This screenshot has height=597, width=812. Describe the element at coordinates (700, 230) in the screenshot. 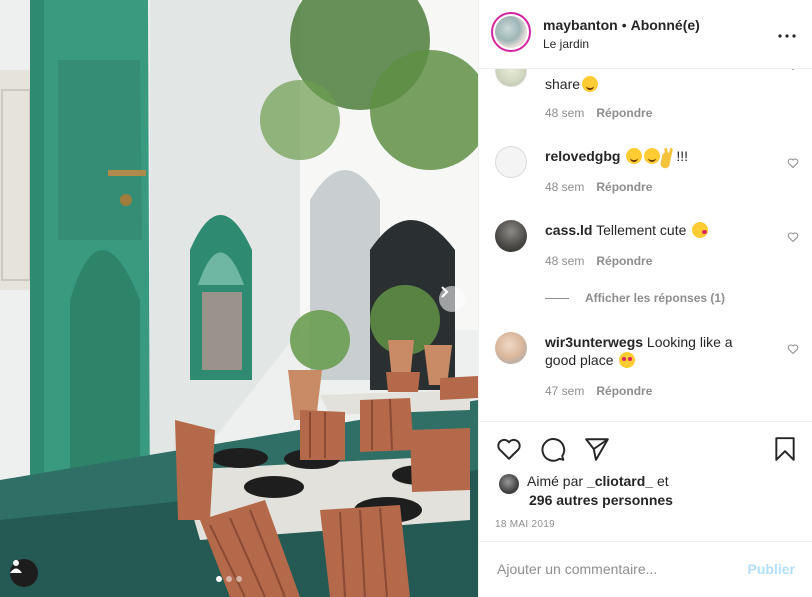

I see `kiss-emoji-icon` at that location.